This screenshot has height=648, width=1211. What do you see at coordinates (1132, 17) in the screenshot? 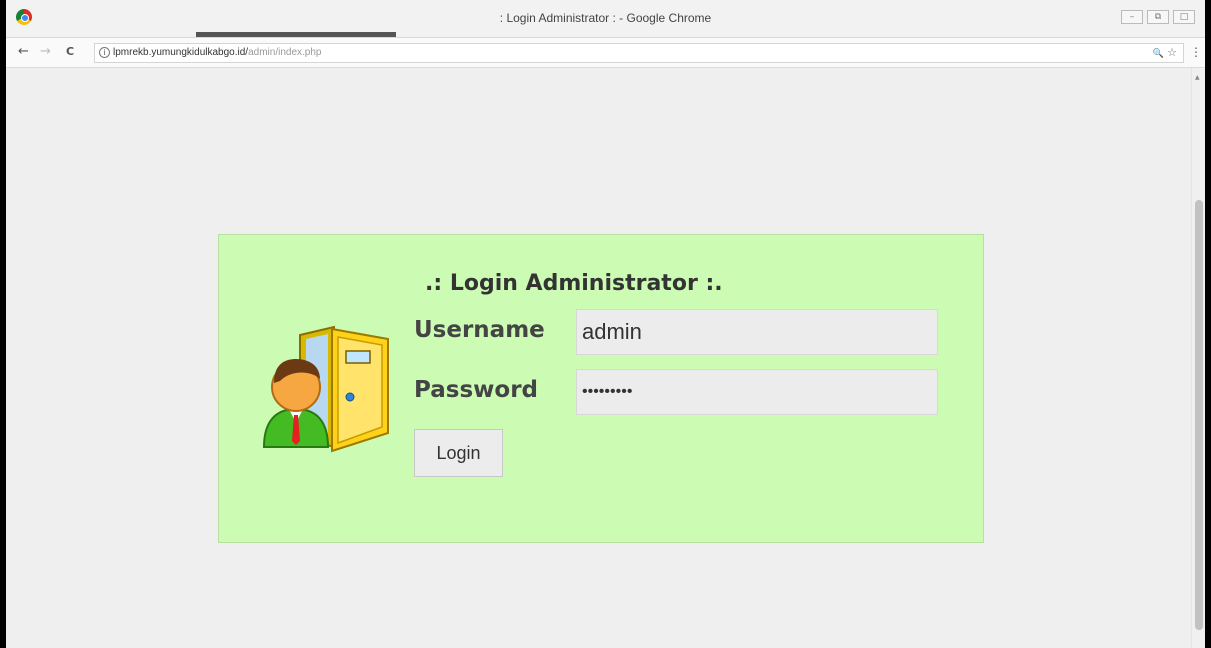
I see `minimize-button: –` at bounding box center [1132, 17].